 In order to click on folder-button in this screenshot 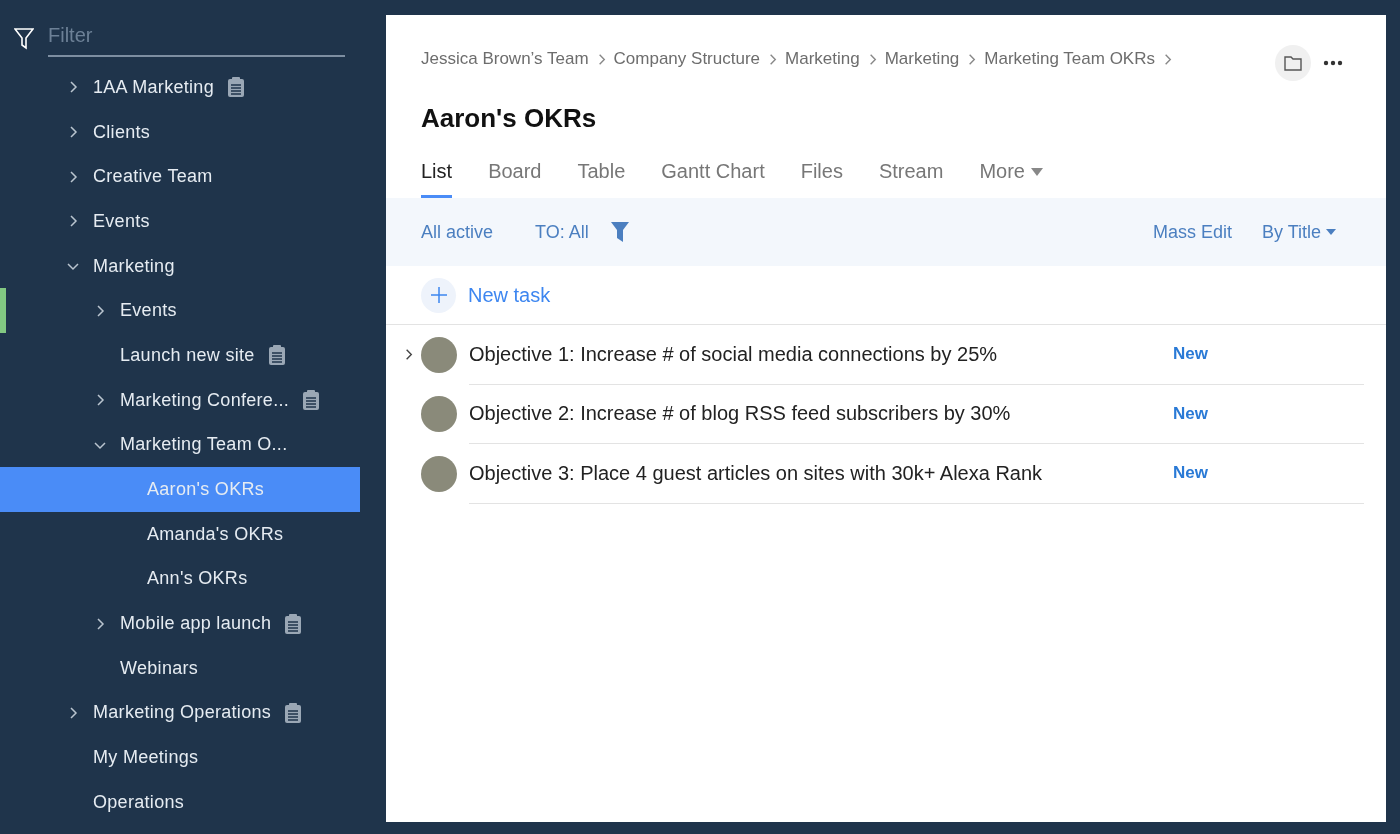, I will do `click(1293, 63)`.